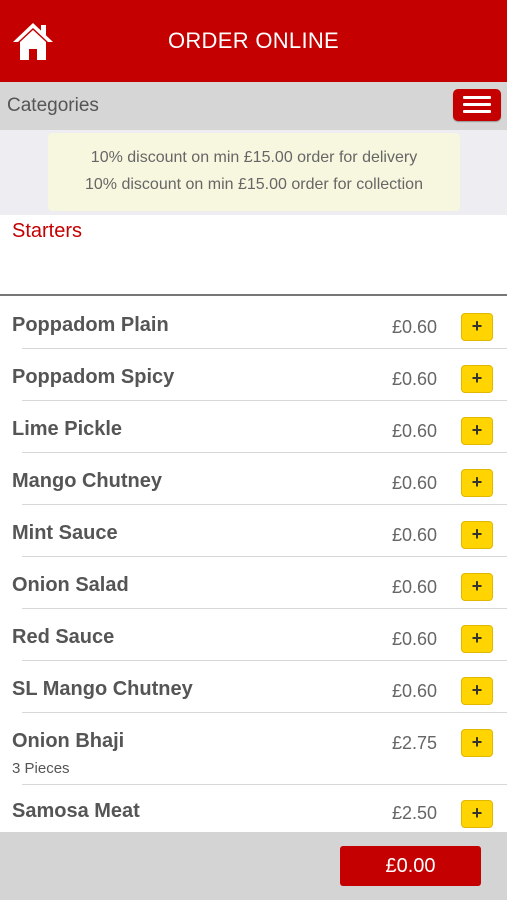 Image resolution: width=507 pixels, height=900 pixels. I want to click on item-name: Poppadom Plain, so click(90, 325).